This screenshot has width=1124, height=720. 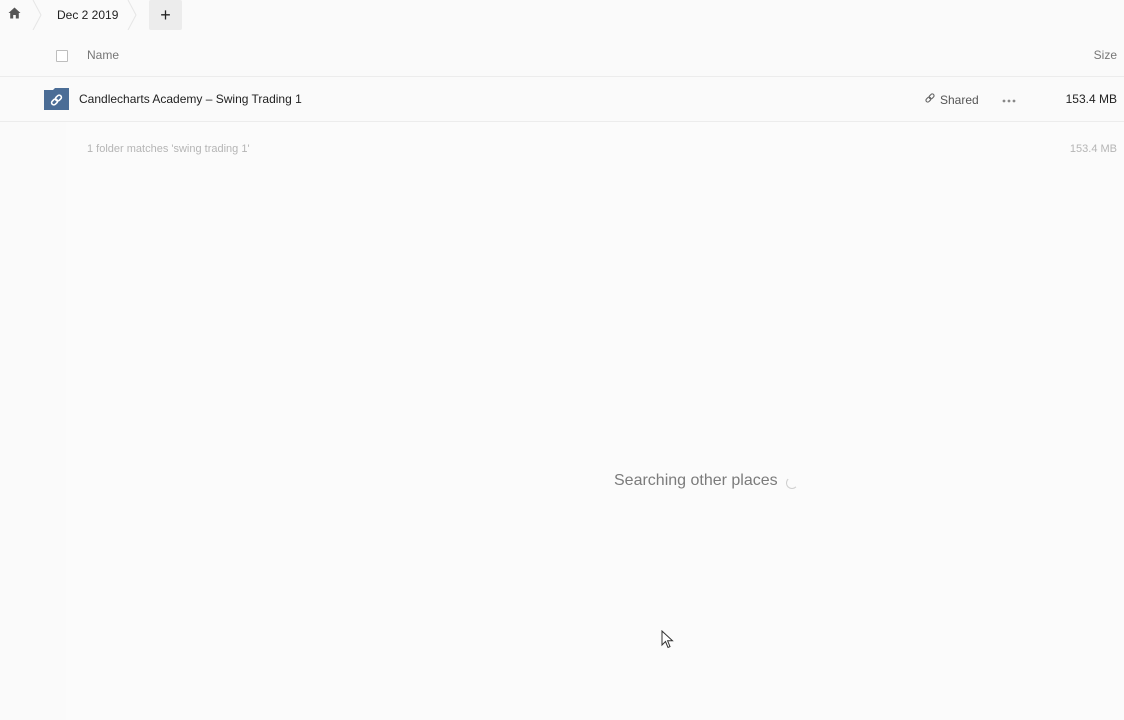 I want to click on column-header-size: Size, so click(x=1105, y=55).